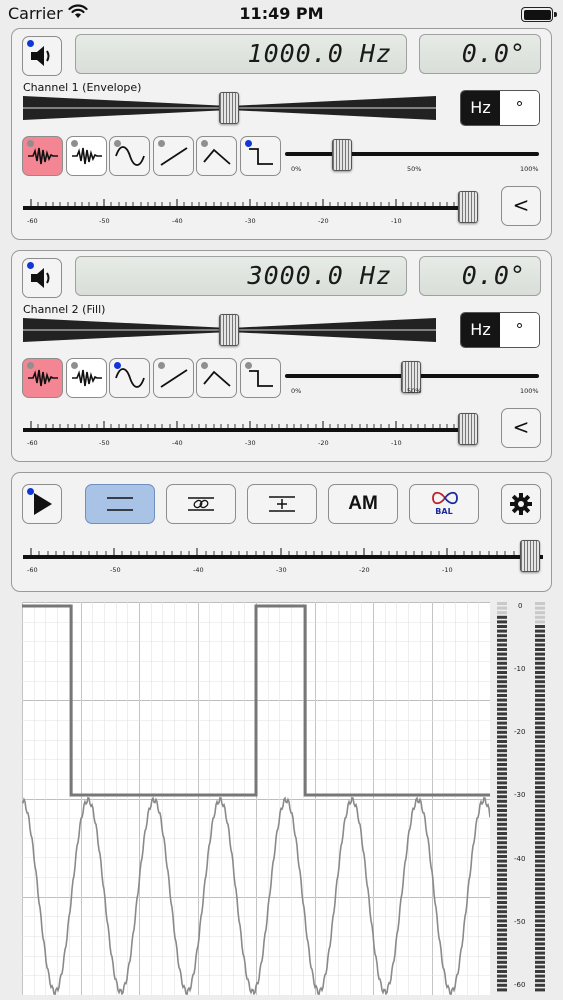 This screenshot has height=1000, width=563. What do you see at coordinates (480, 330) in the screenshot?
I see `ch2-unit-hz: Hz` at bounding box center [480, 330].